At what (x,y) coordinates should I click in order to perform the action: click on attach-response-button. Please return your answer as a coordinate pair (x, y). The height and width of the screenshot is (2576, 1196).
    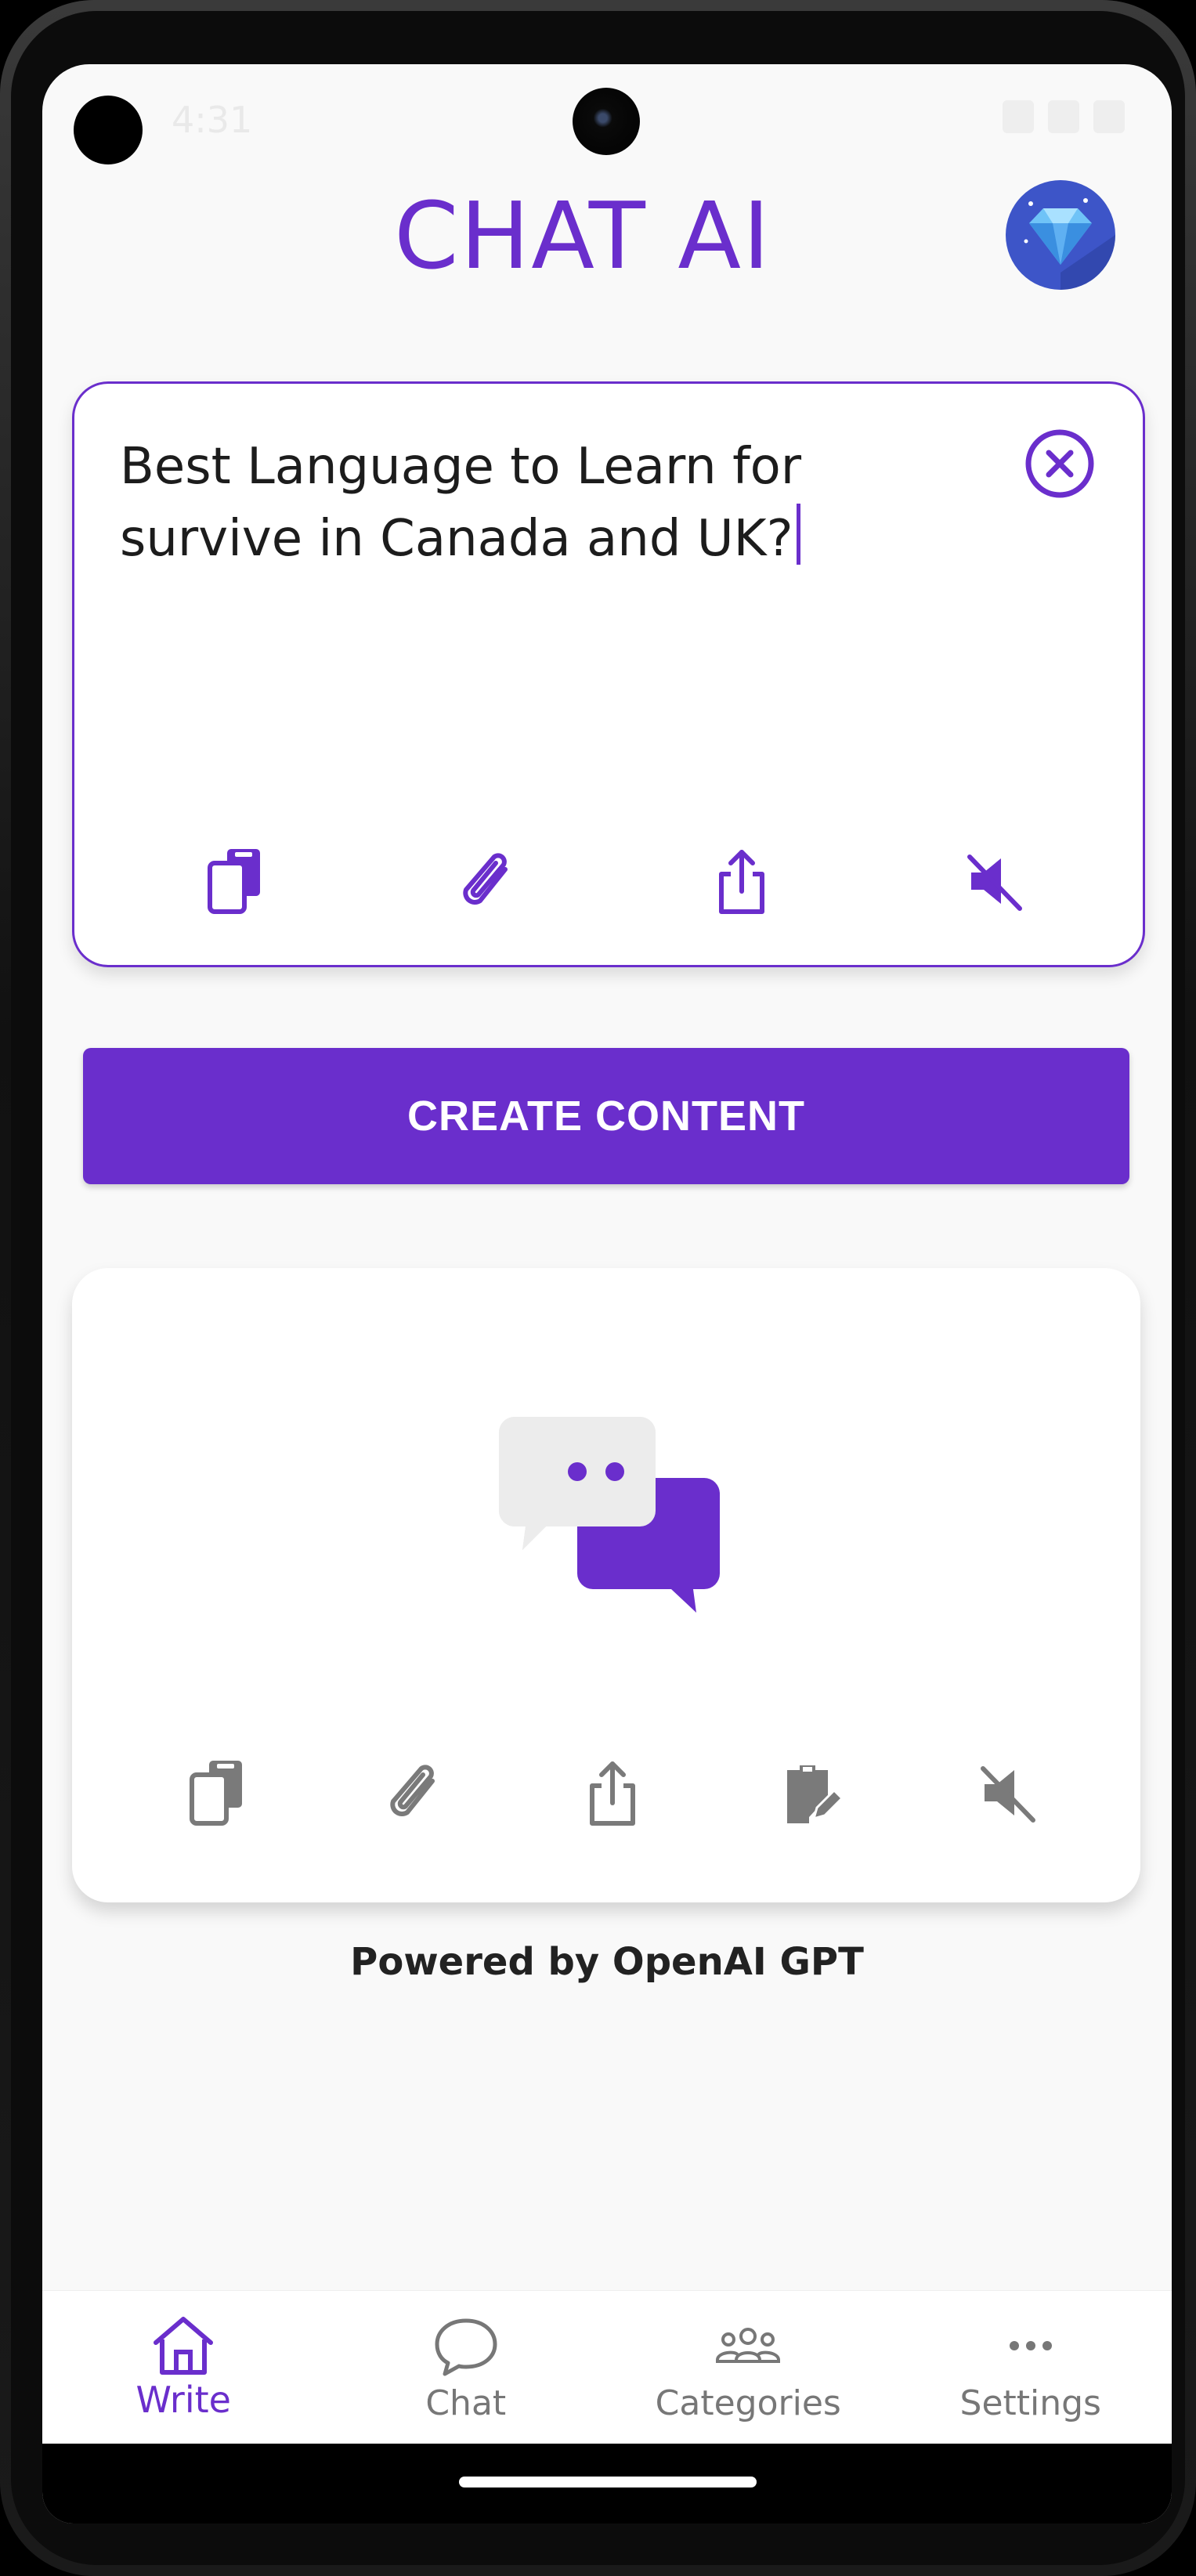
    Looking at the image, I should click on (415, 1793).